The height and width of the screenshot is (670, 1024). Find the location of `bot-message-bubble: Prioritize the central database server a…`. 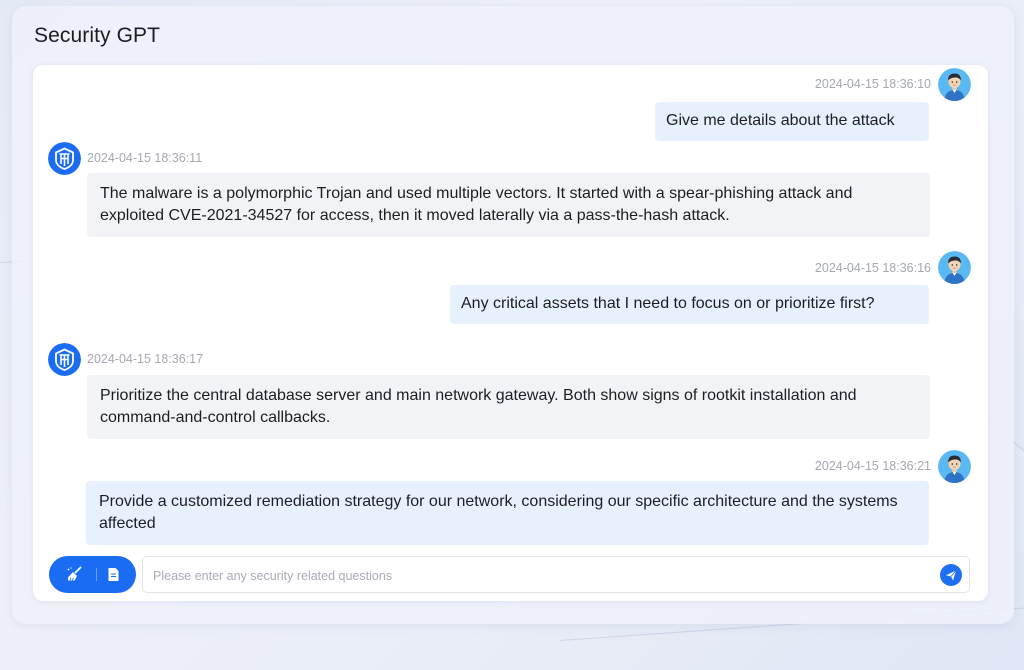

bot-message-bubble: Prioritize the central database server a… is located at coordinates (508, 407).